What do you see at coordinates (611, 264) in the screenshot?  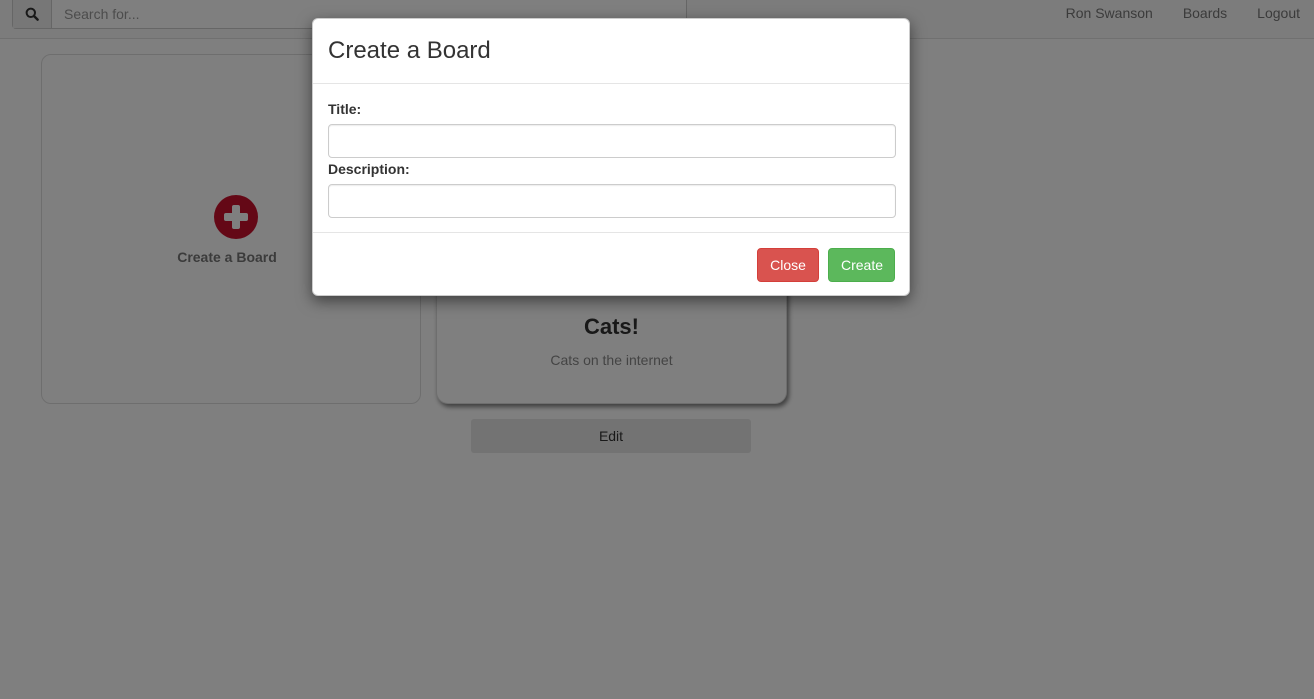 I see `modal-footer: Close Create` at bounding box center [611, 264].